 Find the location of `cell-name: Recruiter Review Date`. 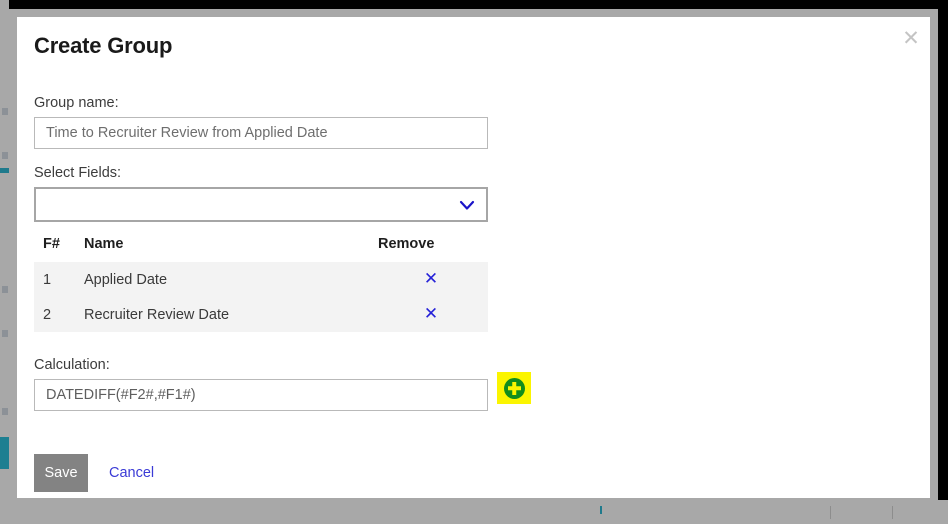

cell-name: Recruiter Review Date is located at coordinates (229, 314).